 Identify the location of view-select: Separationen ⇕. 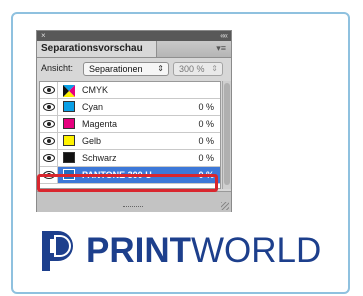
(126, 69).